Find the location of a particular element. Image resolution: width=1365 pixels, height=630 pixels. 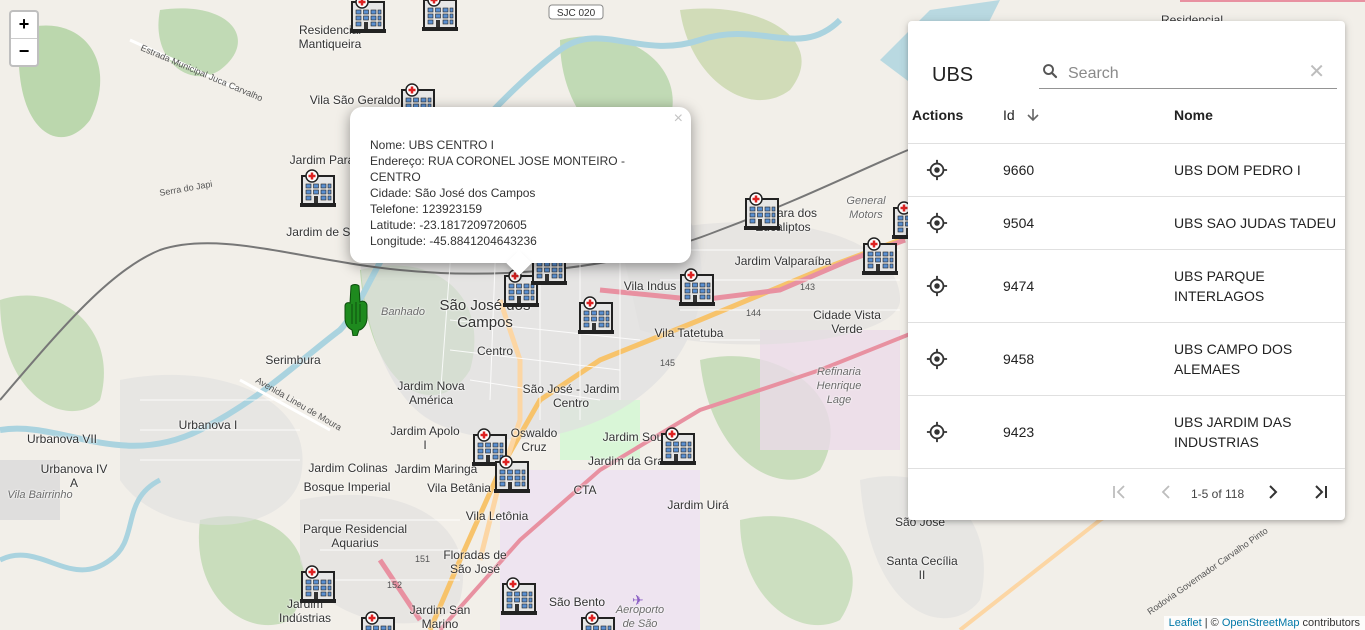

pagination: 1-5 of 118 is located at coordinates (1126, 494).